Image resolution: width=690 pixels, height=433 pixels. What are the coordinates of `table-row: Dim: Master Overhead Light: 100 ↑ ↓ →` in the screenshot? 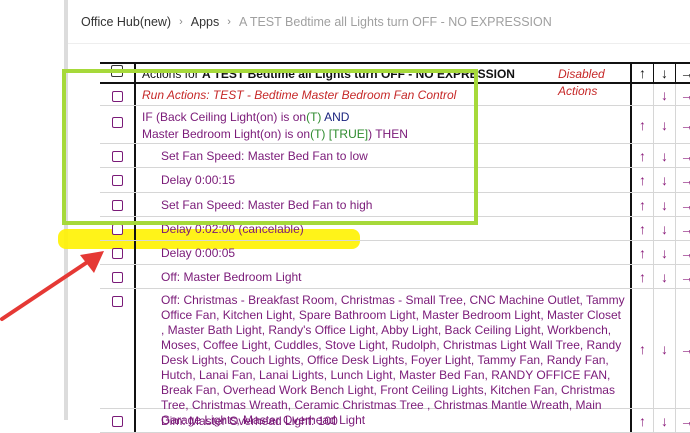 It's located at (395, 421).